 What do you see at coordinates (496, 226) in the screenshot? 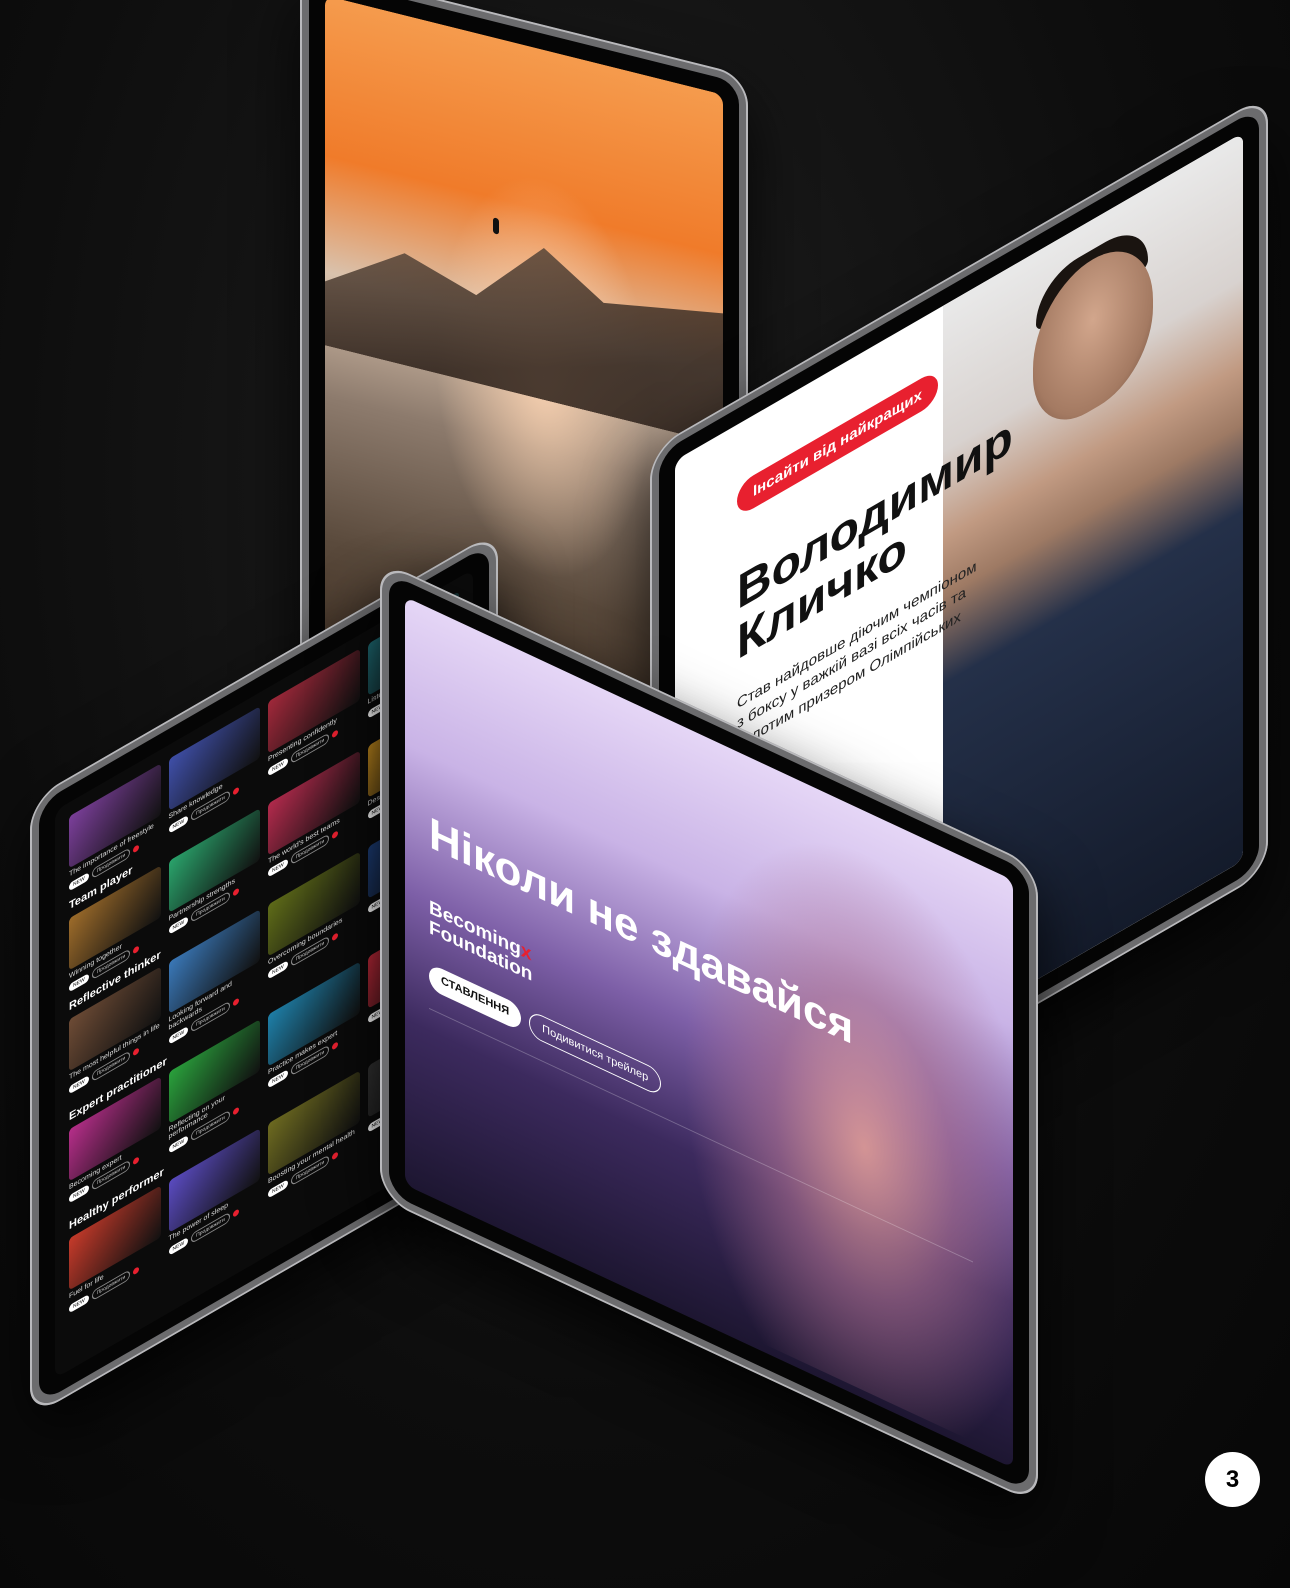
I see `hiker-figure` at bounding box center [496, 226].